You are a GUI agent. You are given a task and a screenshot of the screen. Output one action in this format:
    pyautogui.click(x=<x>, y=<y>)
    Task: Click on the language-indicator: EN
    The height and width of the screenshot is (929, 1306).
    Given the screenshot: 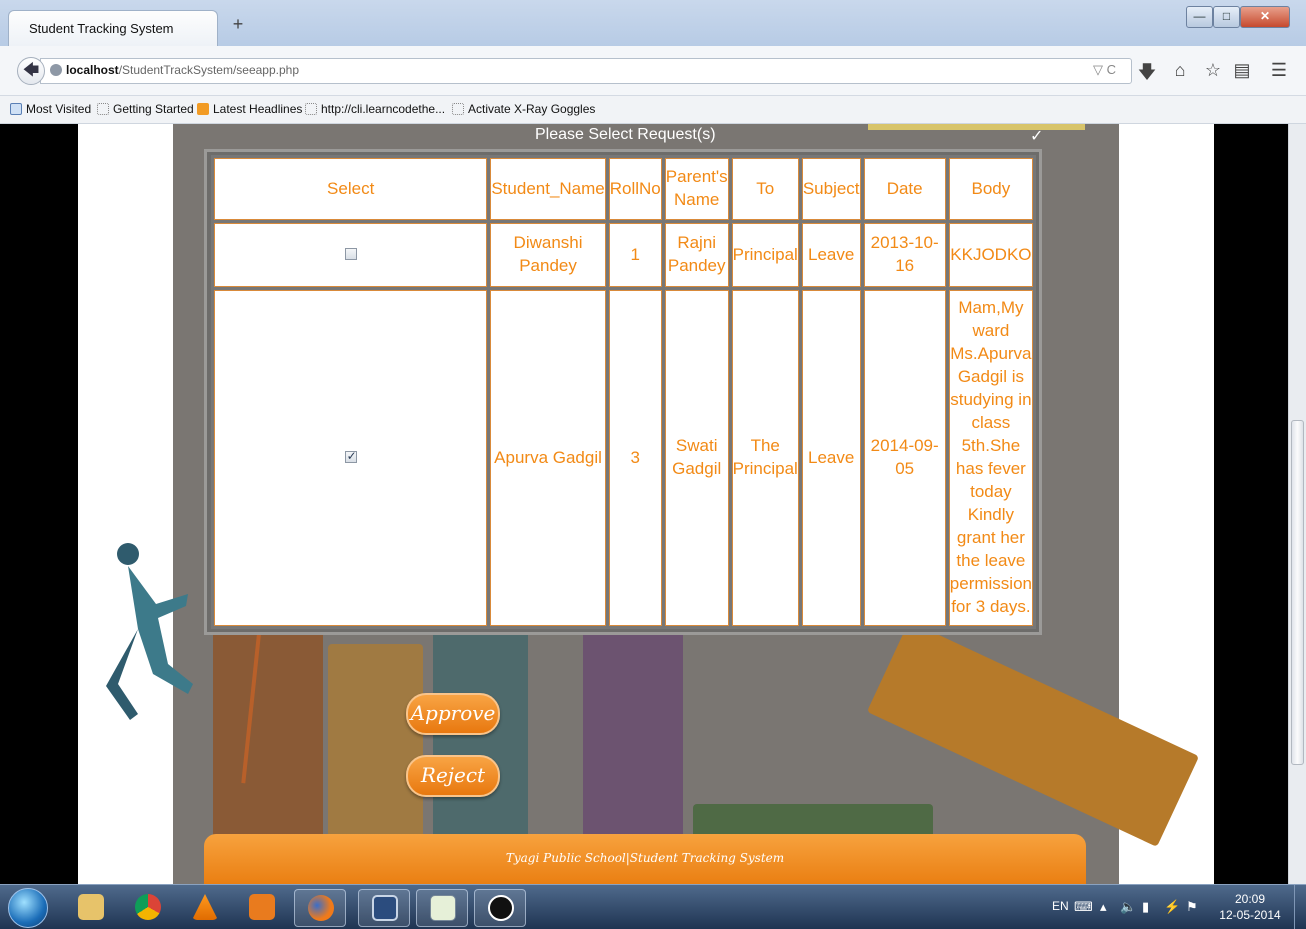 What is the action you would take?
    pyautogui.click(x=1060, y=906)
    